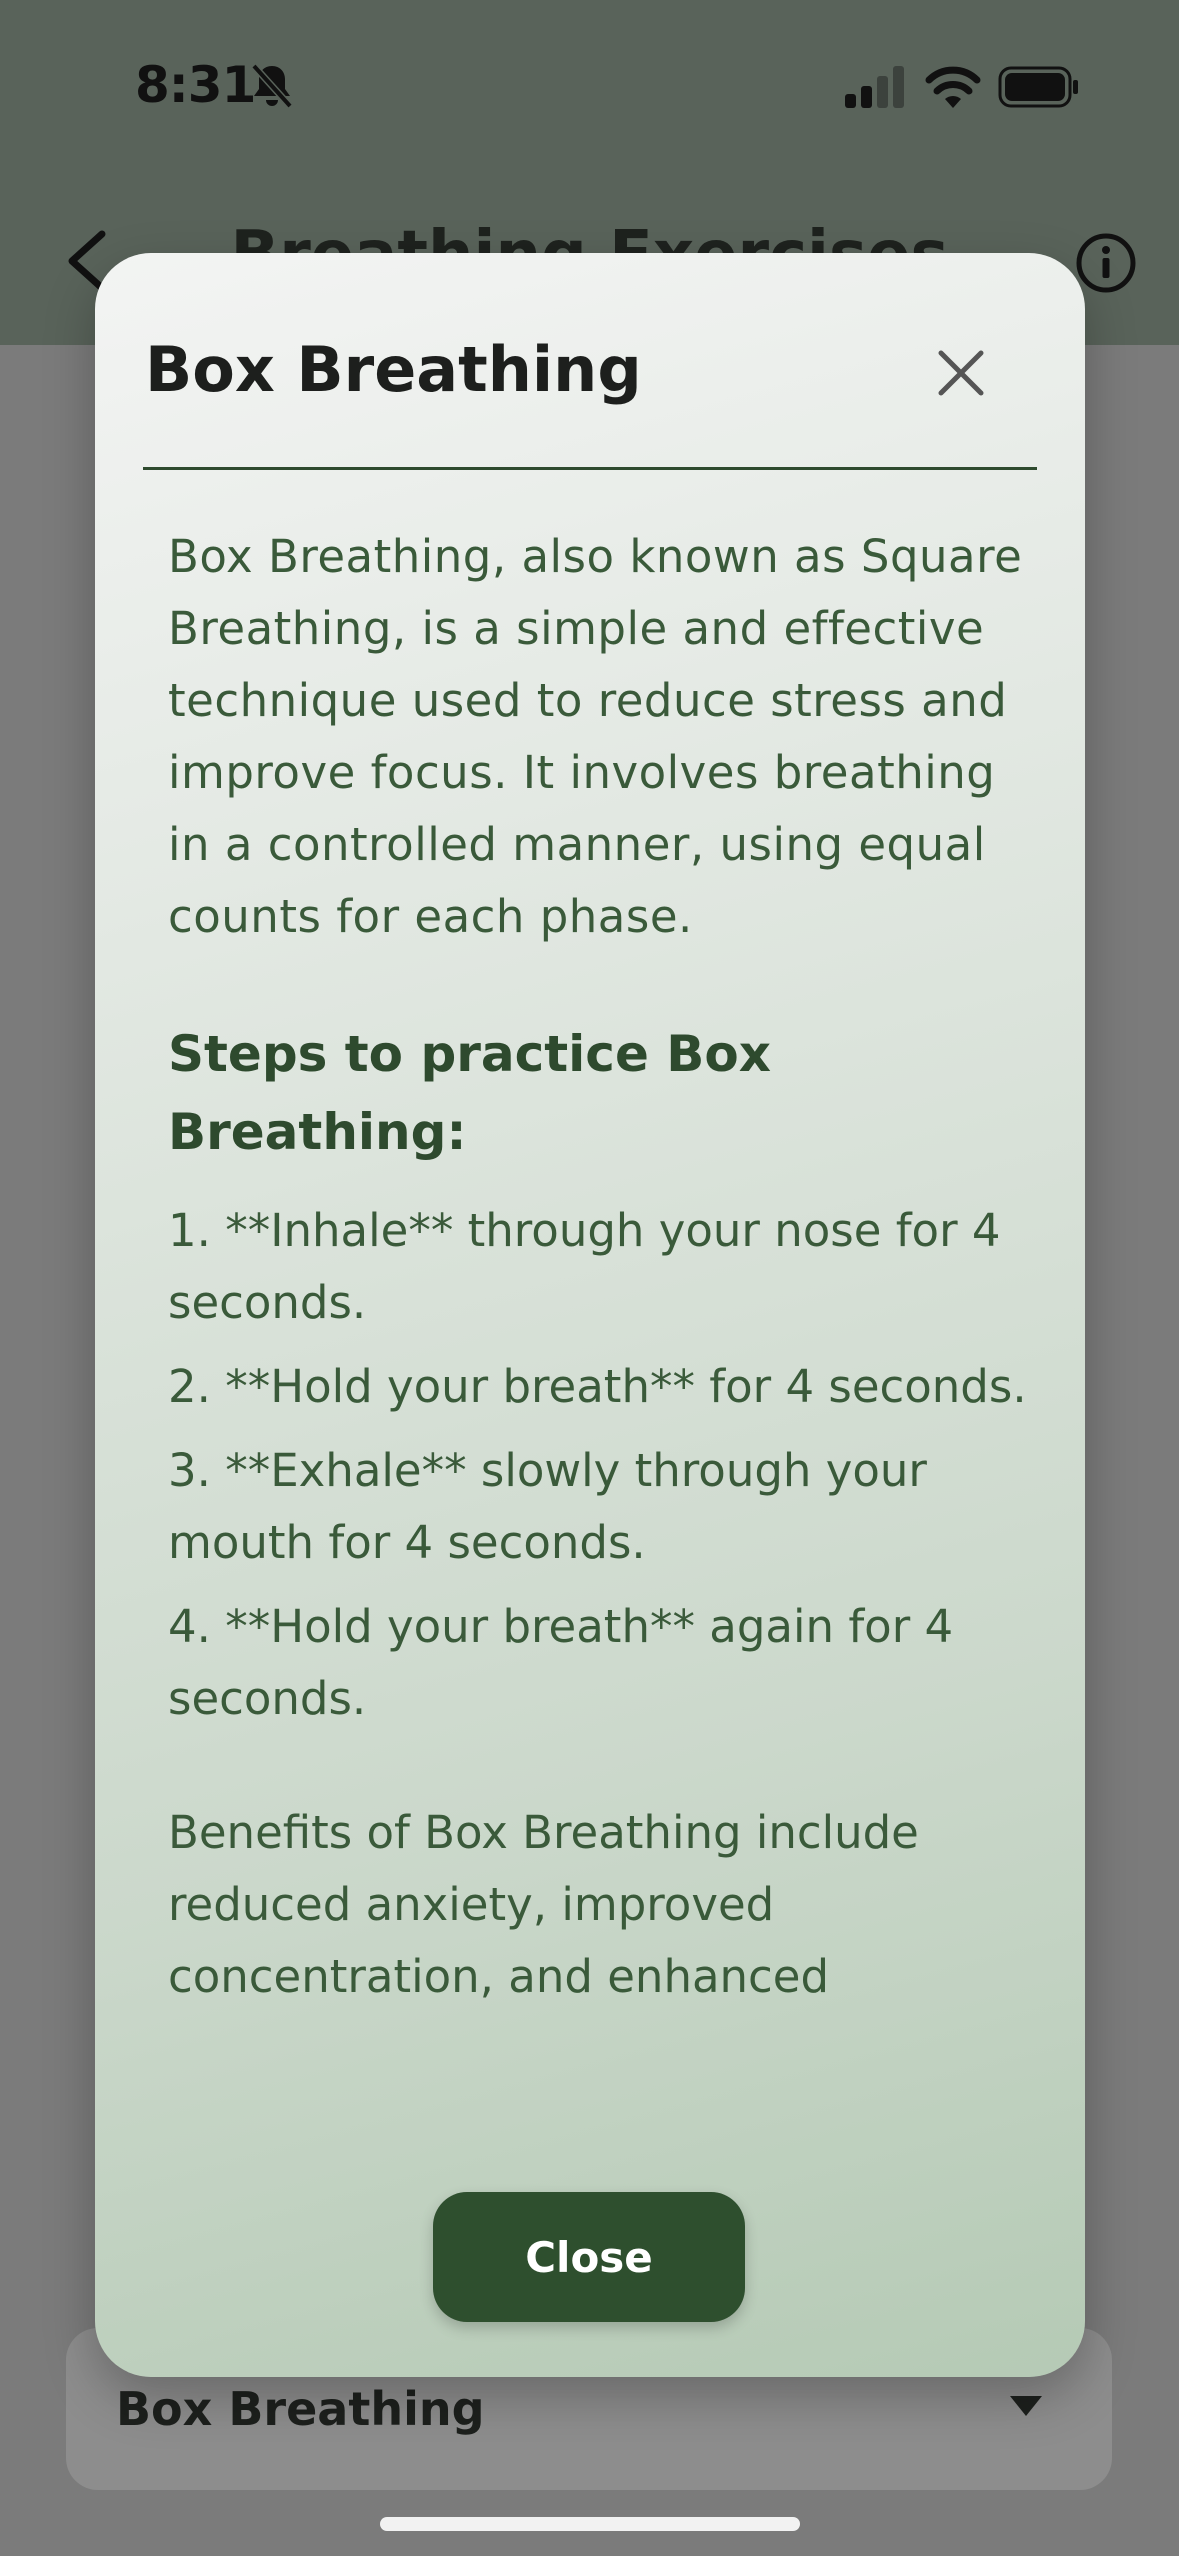  What do you see at coordinates (590, 2524) in the screenshot?
I see `home-indicator` at bounding box center [590, 2524].